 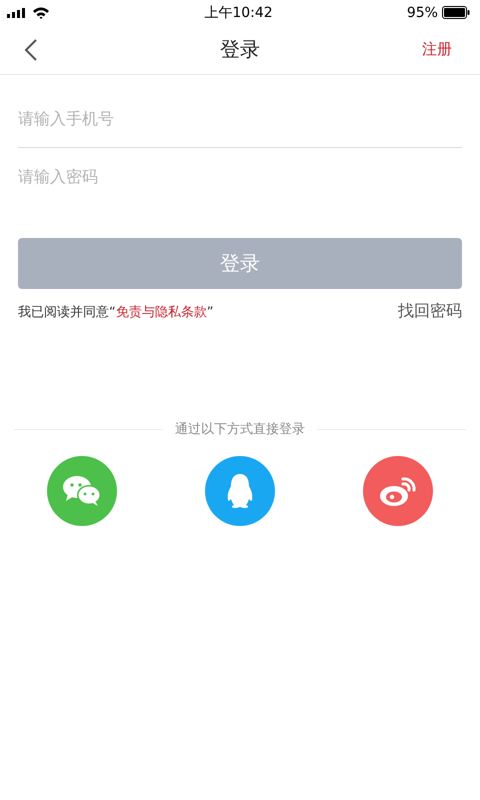 What do you see at coordinates (422, 12) in the screenshot?
I see `battery-percent: 95%` at bounding box center [422, 12].